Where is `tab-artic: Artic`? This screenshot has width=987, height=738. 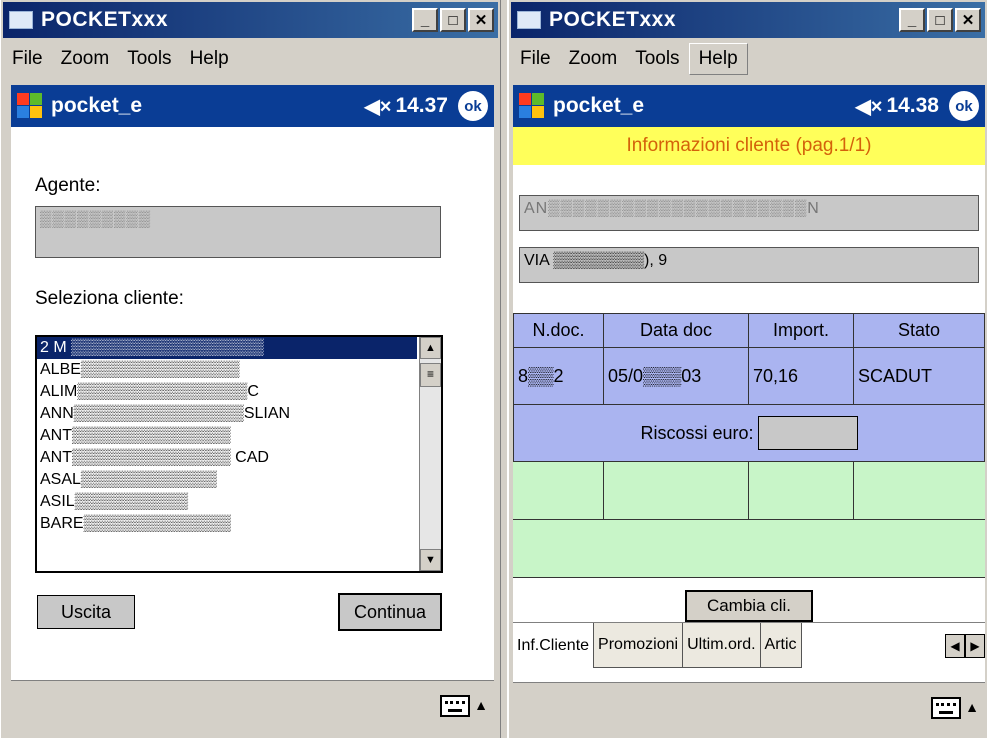 tab-artic: Artic is located at coordinates (781, 645).